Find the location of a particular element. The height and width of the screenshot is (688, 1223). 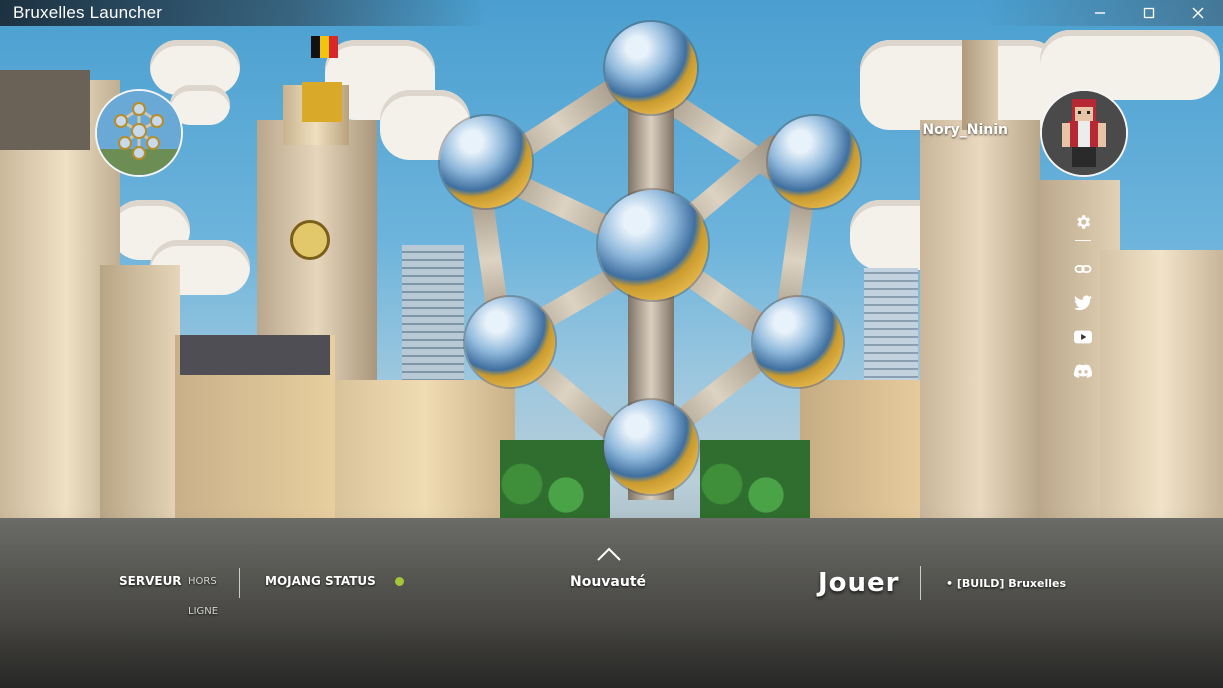

server-status-line1: HORS is located at coordinates (202, 581).